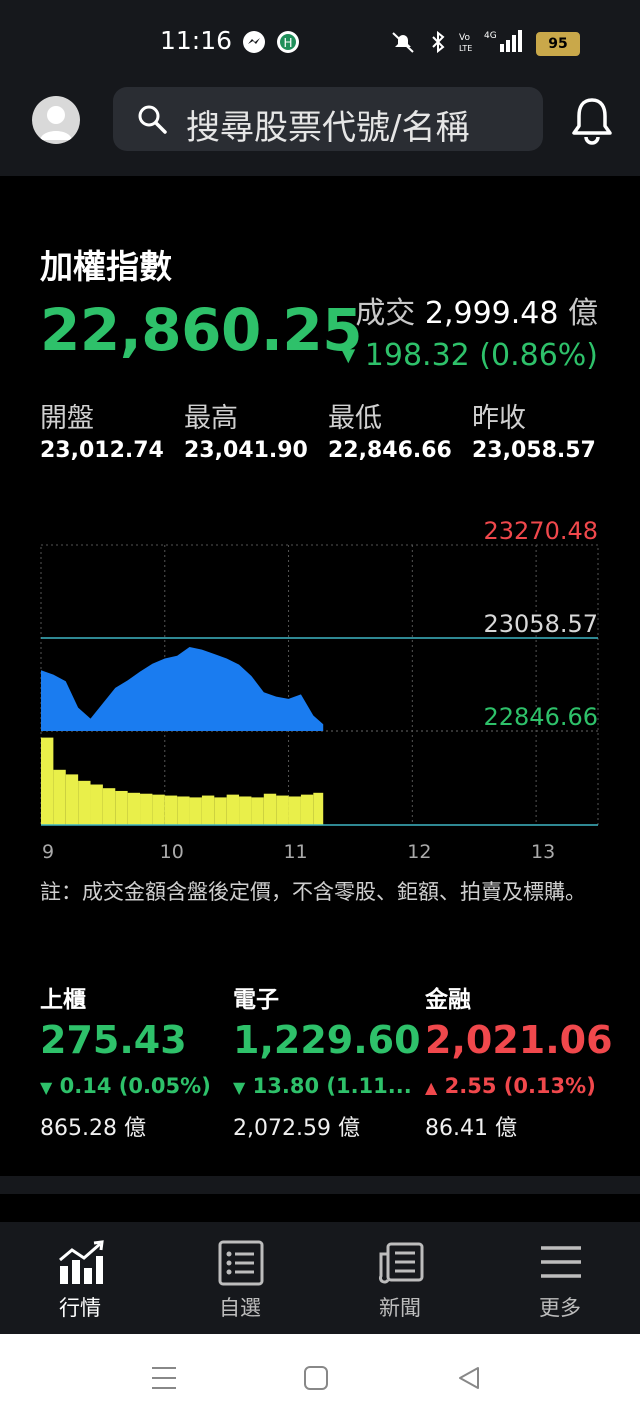 This screenshot has width=640, height=1422. I want to click on y-label-high: 23270.48, so click(540, 531).